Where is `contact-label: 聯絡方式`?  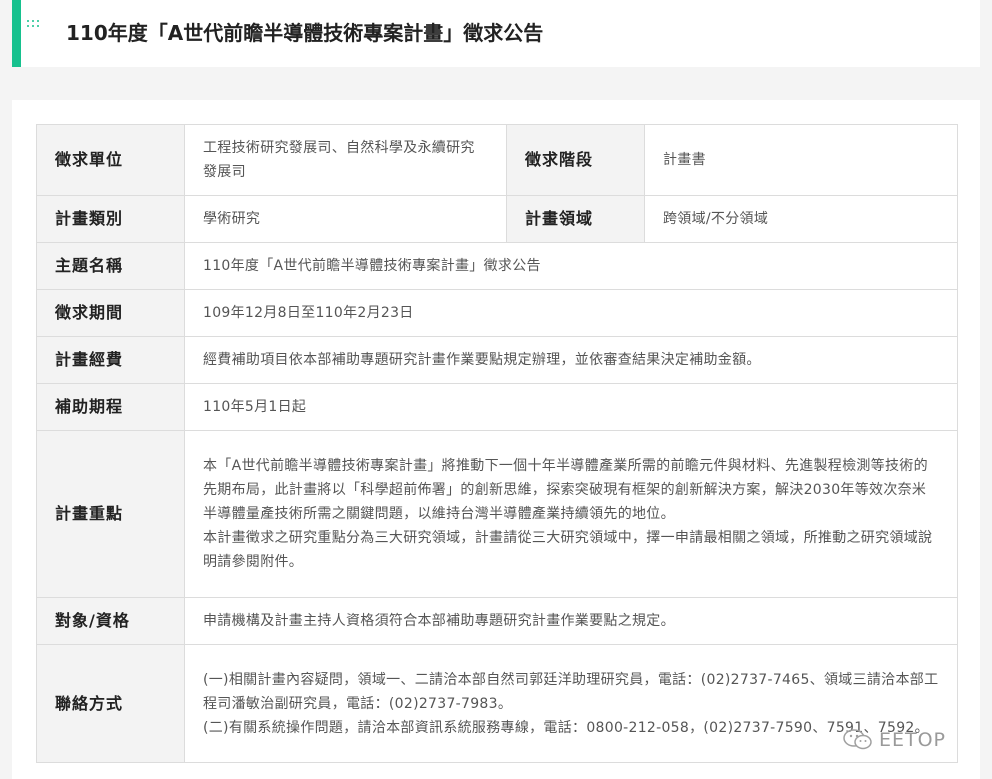 contact-label: 聯絡方式 is located at coordinates (110, 703).